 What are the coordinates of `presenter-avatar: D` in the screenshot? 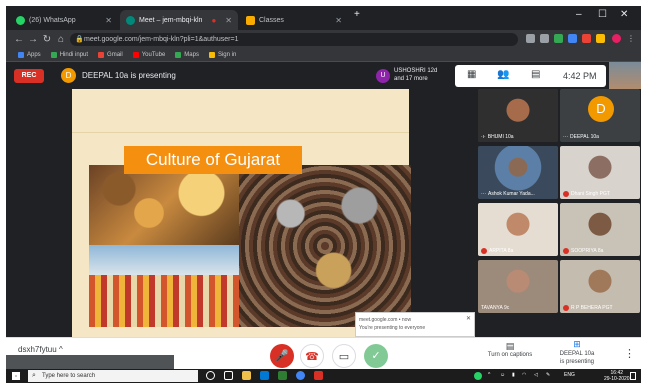 It's located at (68, 75).